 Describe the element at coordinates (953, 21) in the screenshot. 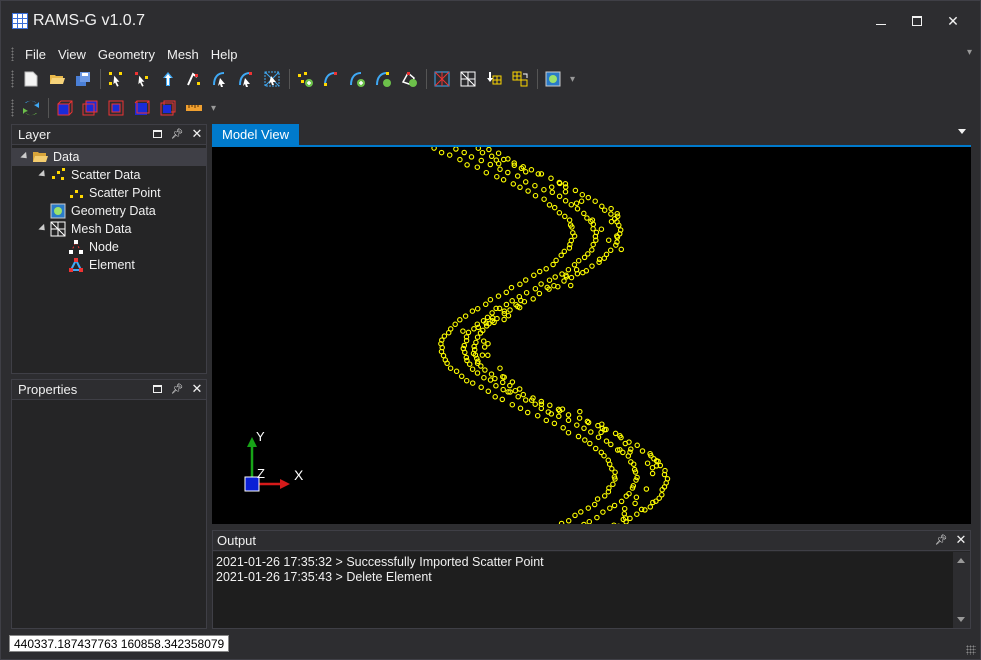

I see `close-button: ✕` at that location.